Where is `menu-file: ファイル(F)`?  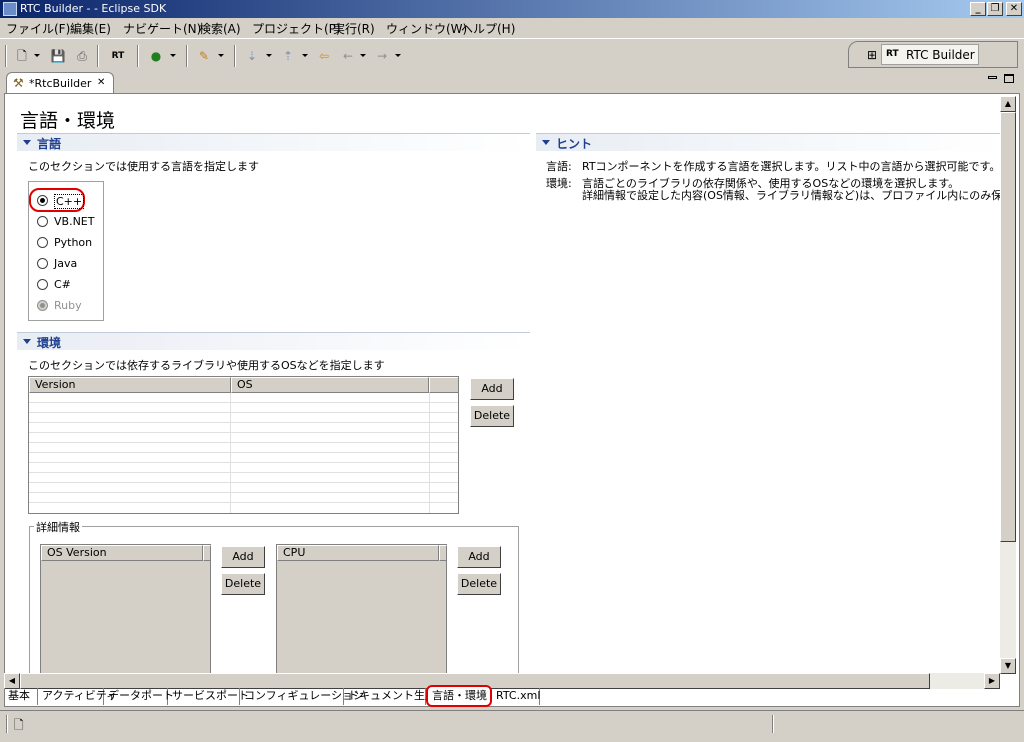
menu-file: ファイル(F) is located at coordinates (38, 28).